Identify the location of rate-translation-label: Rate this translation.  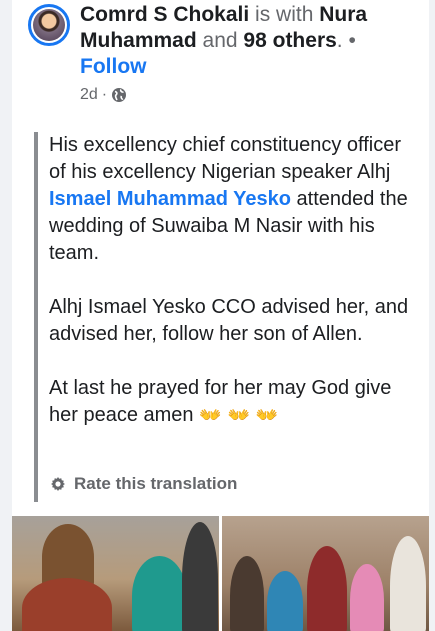
(156, 483).